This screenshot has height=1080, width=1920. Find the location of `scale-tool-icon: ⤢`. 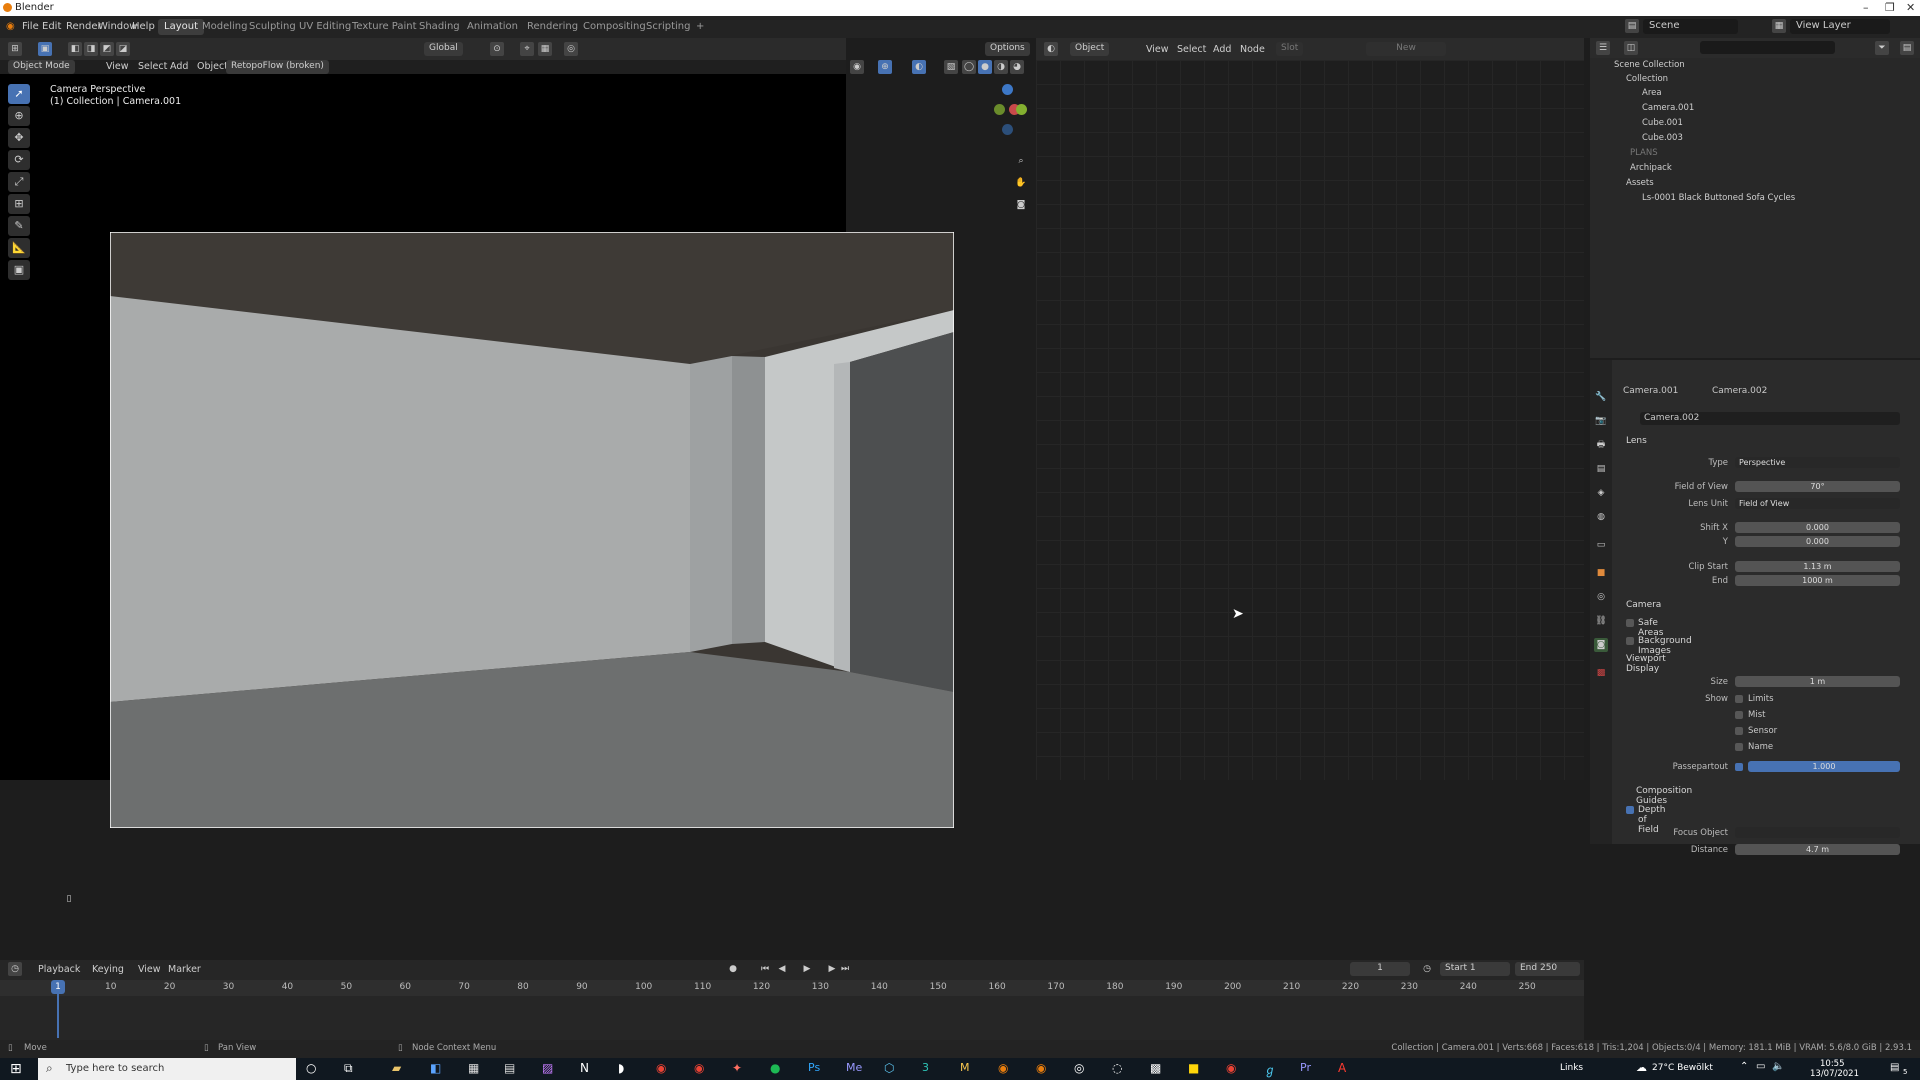

scale-tool-icon: ⤢ is located at coordinates (19, 182).